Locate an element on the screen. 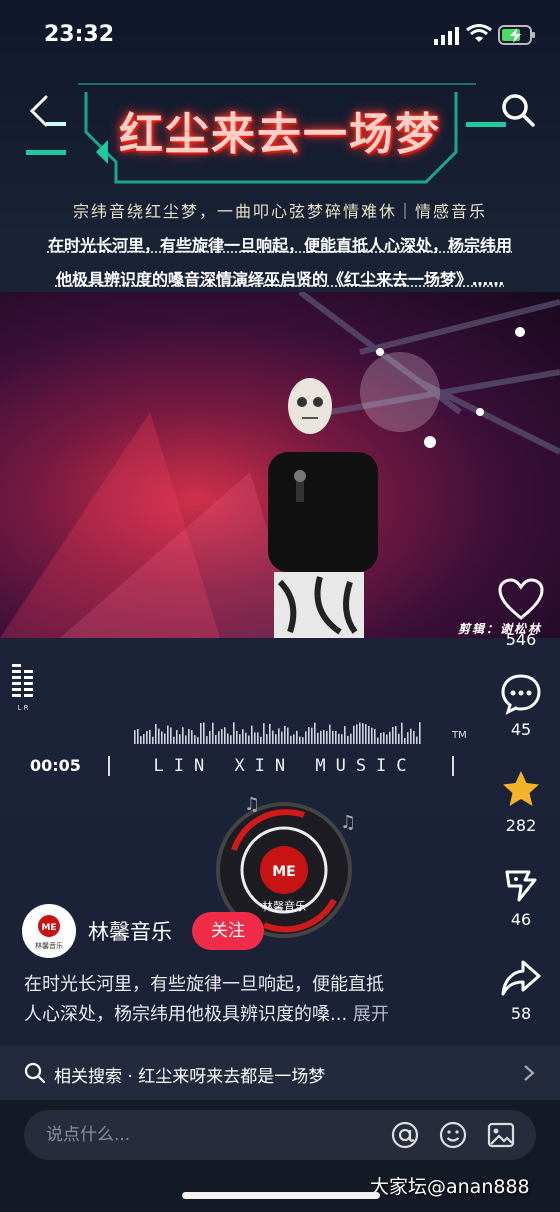 This screenshot has height=1212, width=560. share-button: 58 is located at coordinates (521, 989).